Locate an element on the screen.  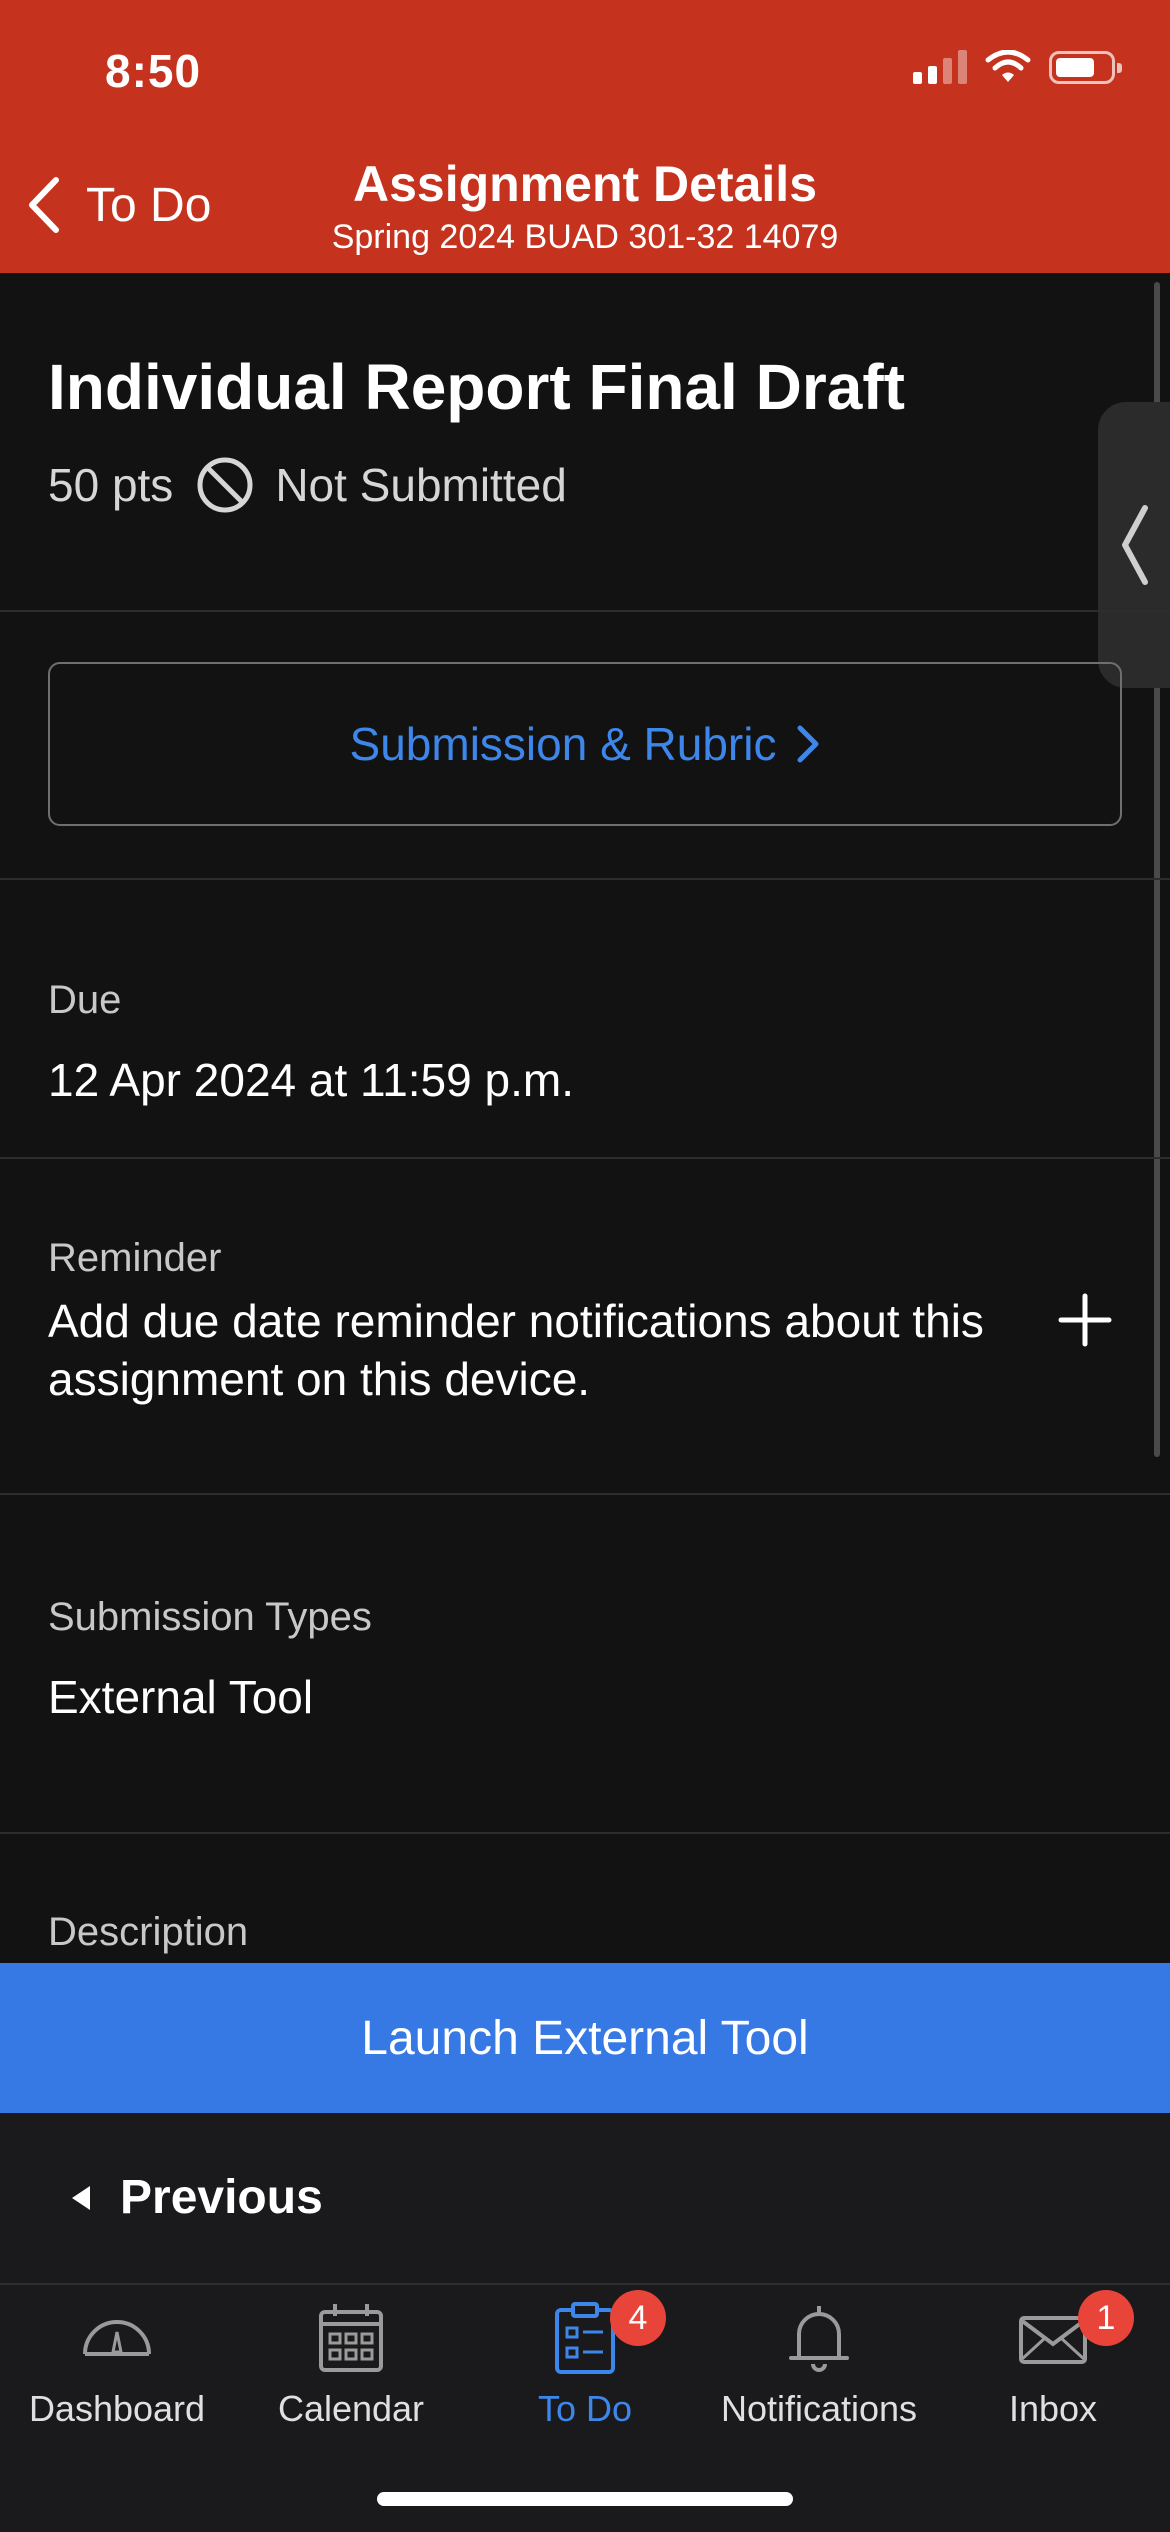
status-time: 8:50 is located at coordinates (153, 71).